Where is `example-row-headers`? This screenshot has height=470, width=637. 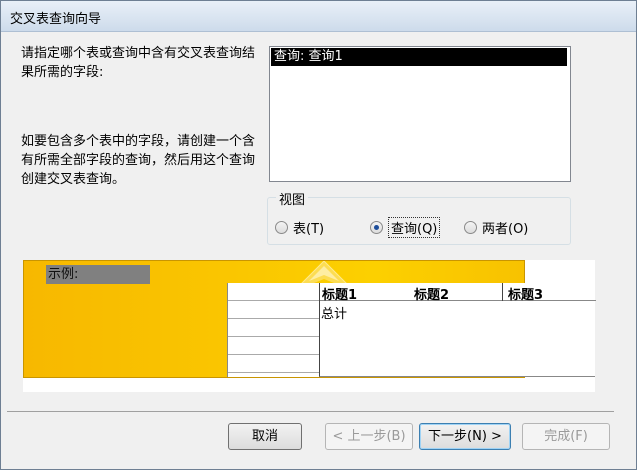
example-row-headers is located at coordinates (273, 330).